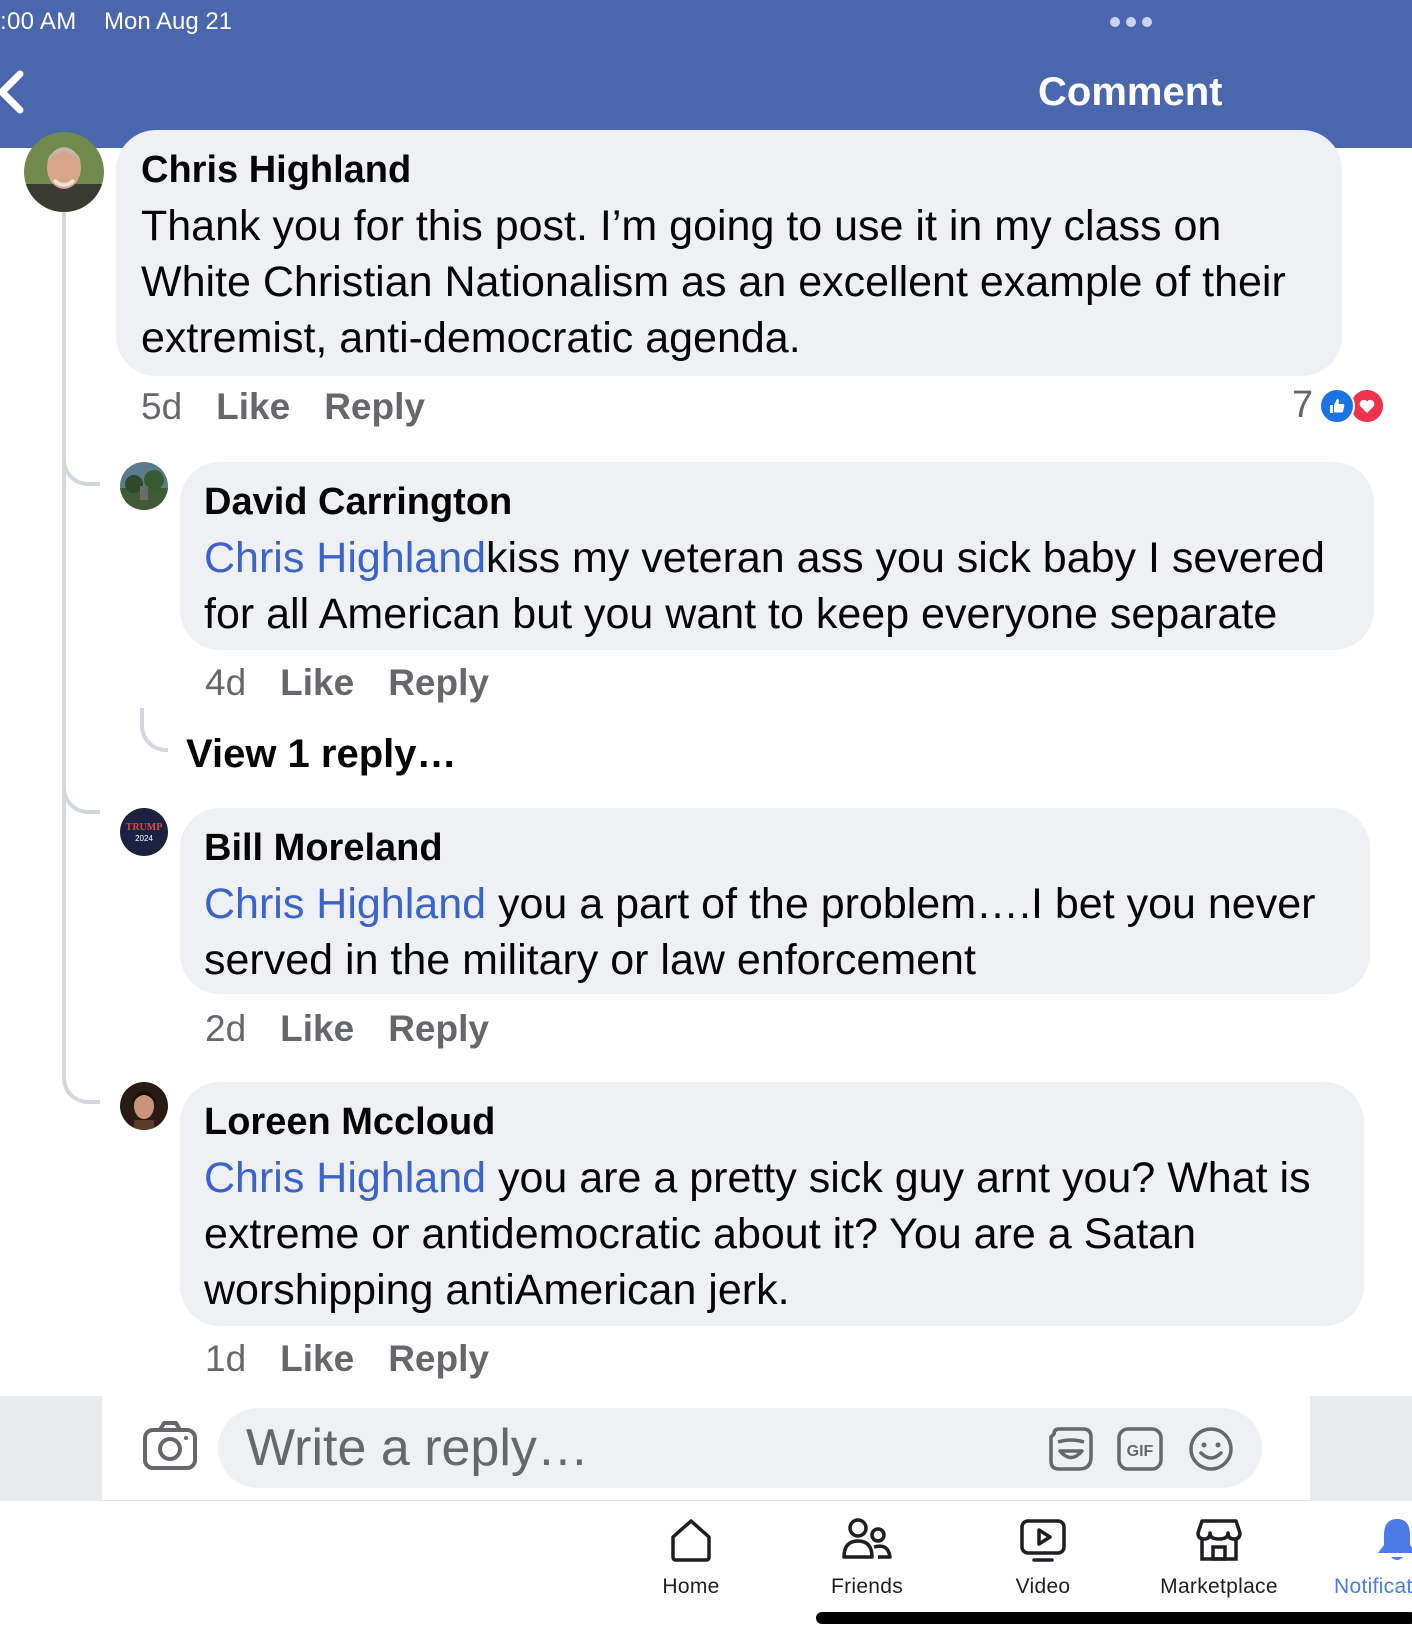  I want to click on avatar-badge-year: 2024, so click(144, 838).